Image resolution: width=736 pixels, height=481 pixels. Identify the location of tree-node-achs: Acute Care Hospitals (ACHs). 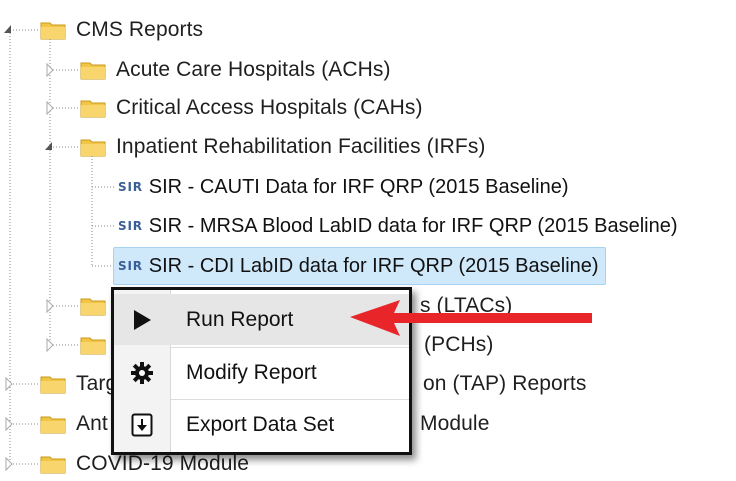
(235, 70).